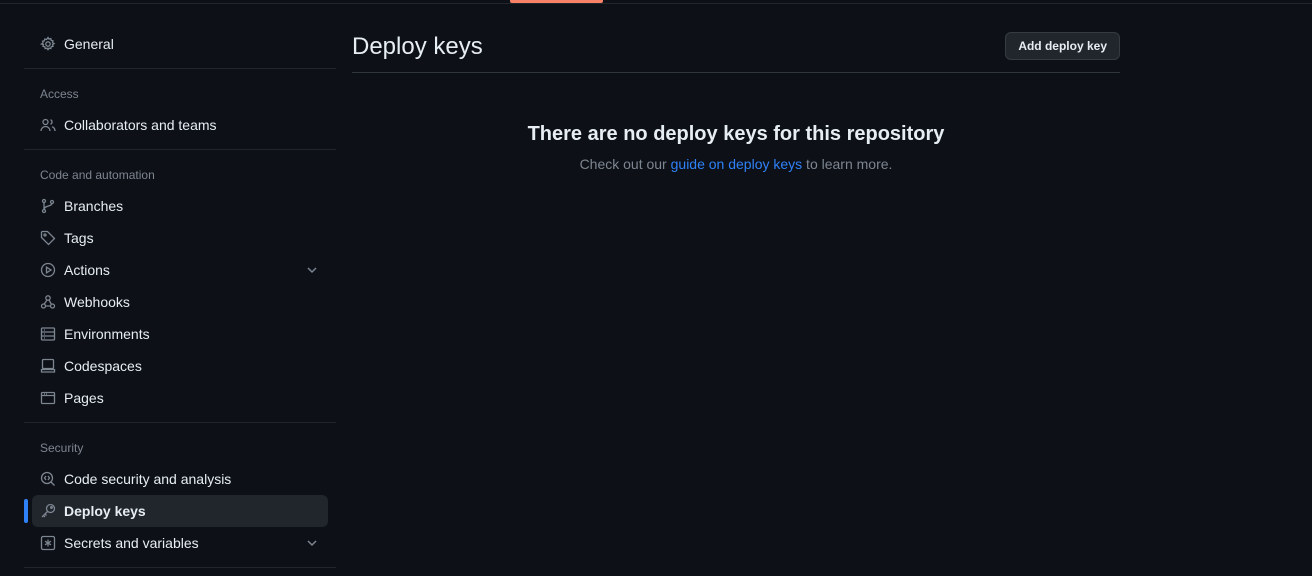  I want to click on sidebar-item-label: Codespaces, so click(103, 366).